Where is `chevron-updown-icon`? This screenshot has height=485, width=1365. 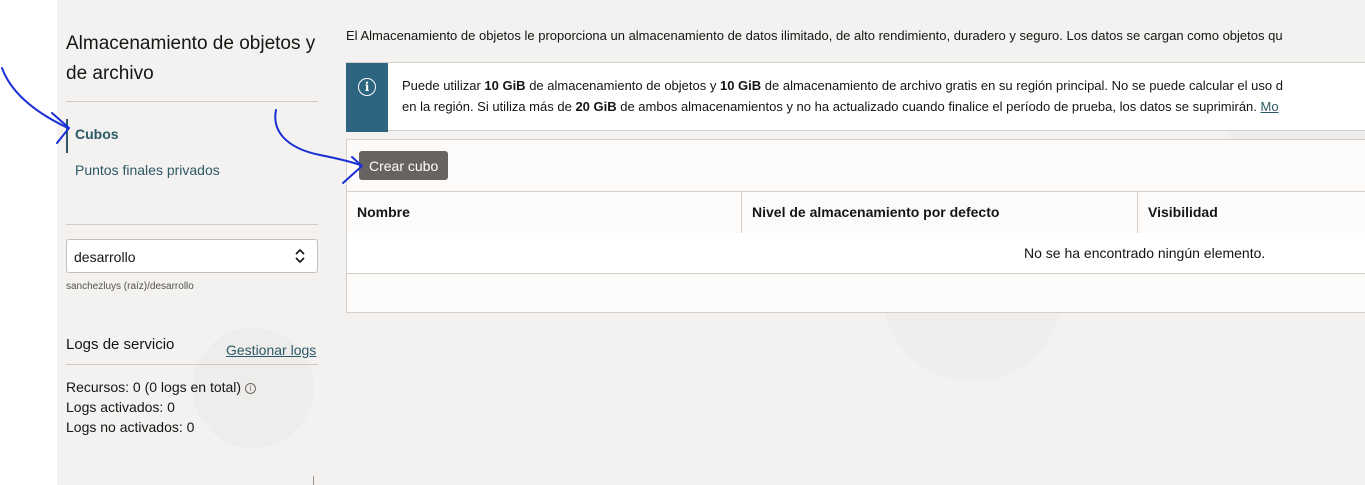 chevron-updown-icon is located at coordinates (300, 256).